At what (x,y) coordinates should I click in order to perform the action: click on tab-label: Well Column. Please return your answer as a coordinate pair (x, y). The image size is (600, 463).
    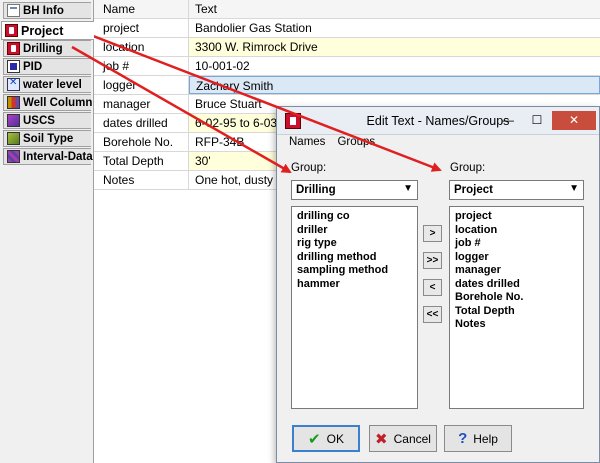
    Looking at the image, I should click on (58, 102).